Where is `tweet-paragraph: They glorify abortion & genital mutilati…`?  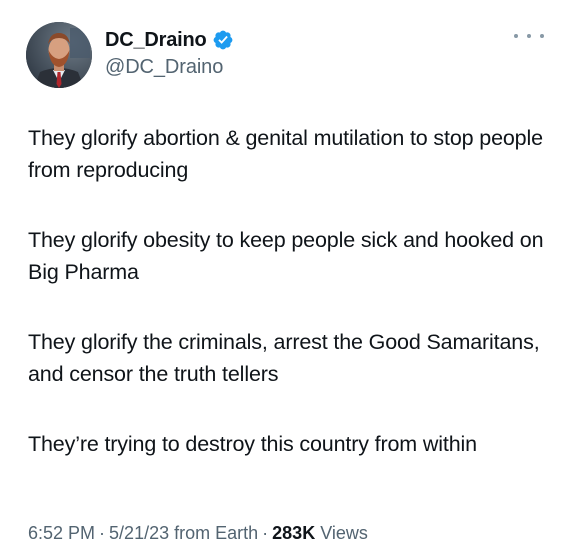 tweet-paragraph: They glorify abortion & genital mutilati… is located at coordinates (285, 154).